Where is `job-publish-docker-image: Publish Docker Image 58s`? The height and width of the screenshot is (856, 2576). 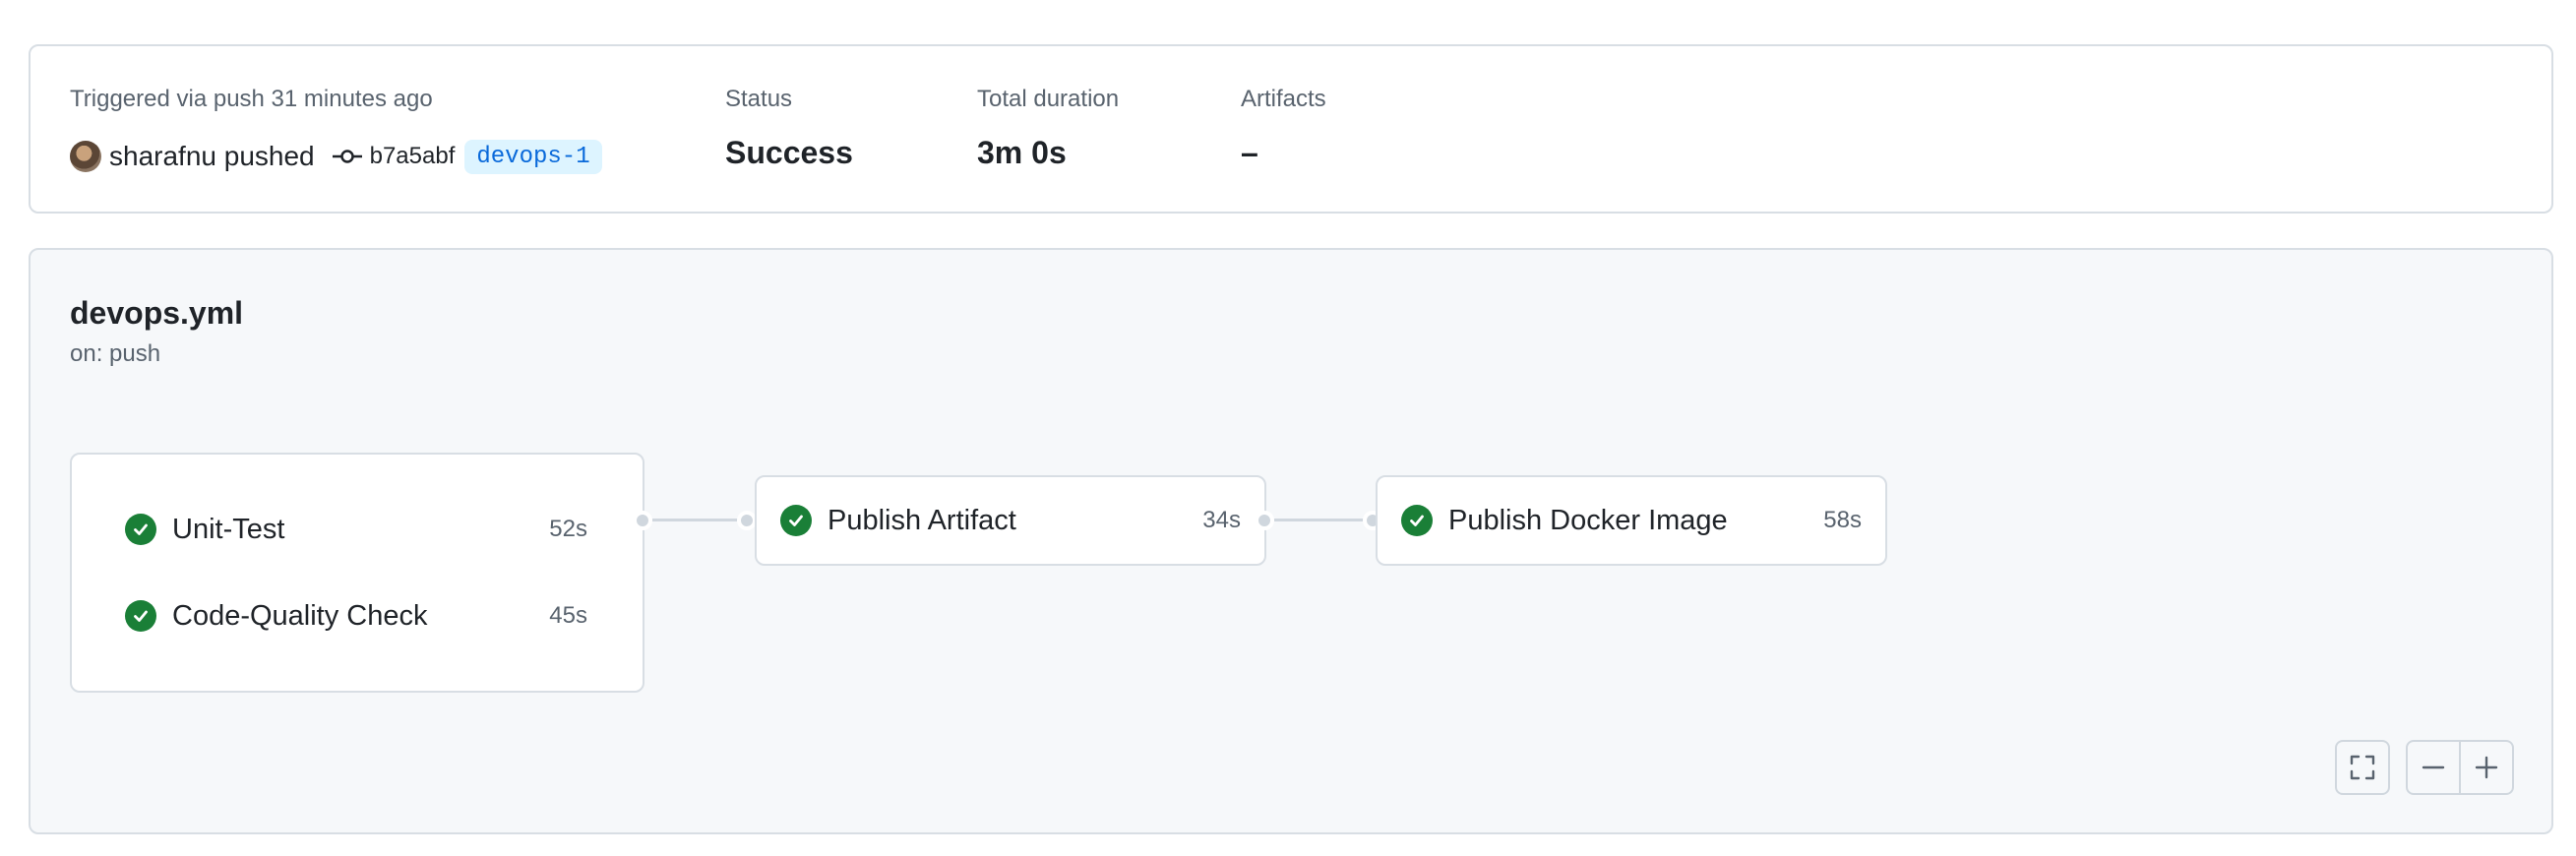
job-publish-docker-image: Publish Docker Image 58s is located at coordinates (1631, 521).